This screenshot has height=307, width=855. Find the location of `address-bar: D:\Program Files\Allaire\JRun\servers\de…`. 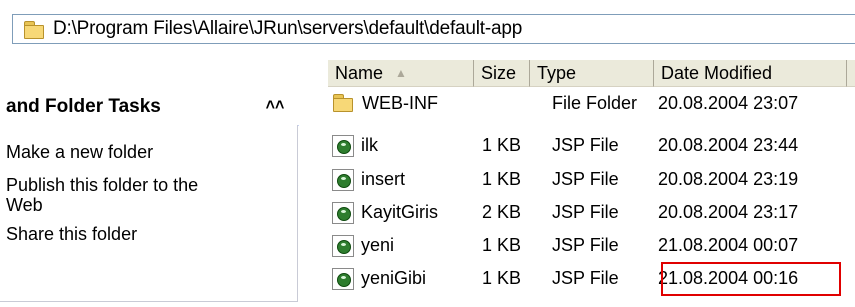

address-bar: D:\Program Files\Allaire\JRun\servers\de… is located at coordinates (433, 29).